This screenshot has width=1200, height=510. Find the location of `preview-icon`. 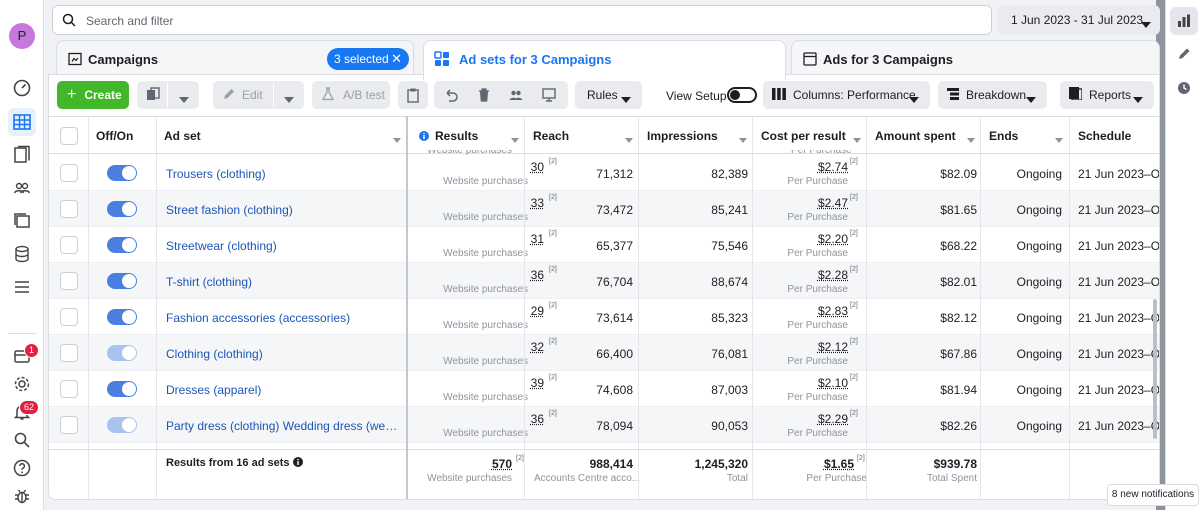

preview-icon is located at coordinates (549, 96).